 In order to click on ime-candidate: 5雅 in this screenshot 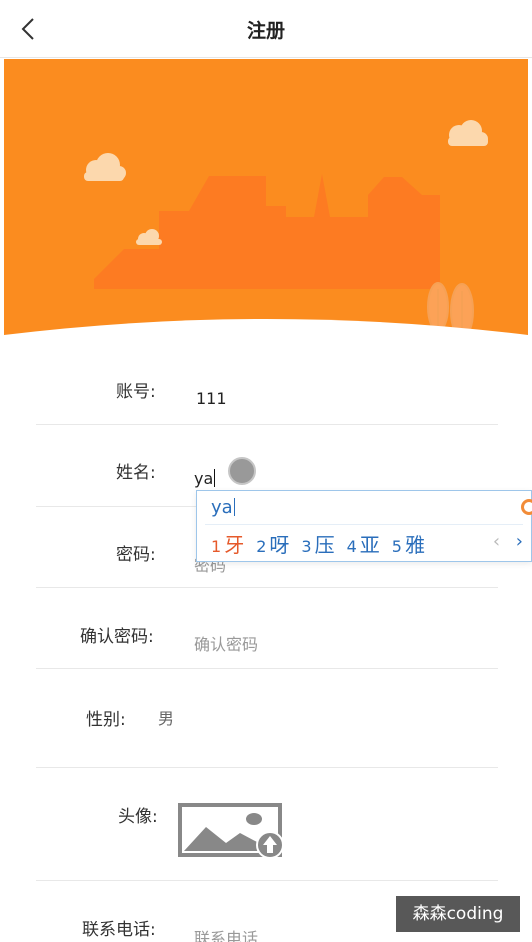, I will do `click(408, 543)`.